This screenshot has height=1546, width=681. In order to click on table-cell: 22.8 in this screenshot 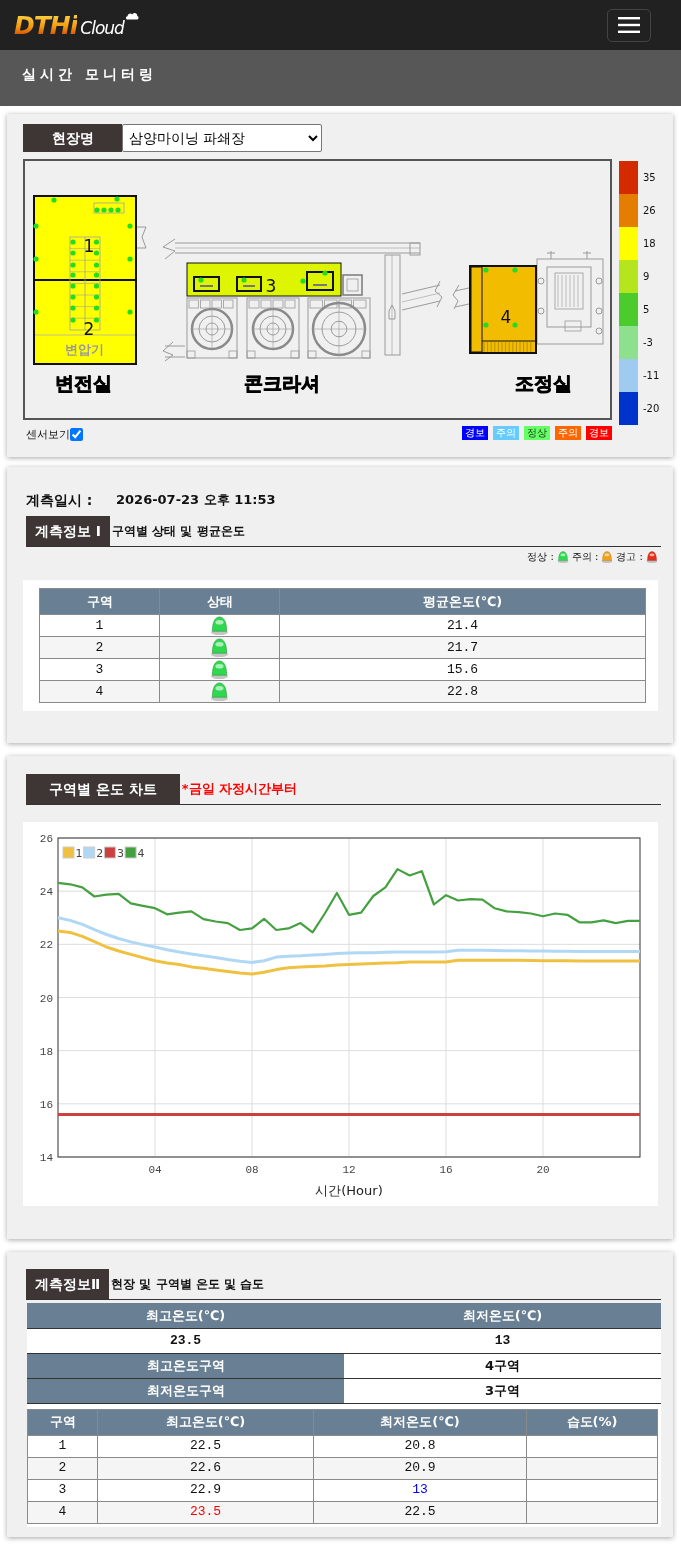, I will do `click(462, 691)`.